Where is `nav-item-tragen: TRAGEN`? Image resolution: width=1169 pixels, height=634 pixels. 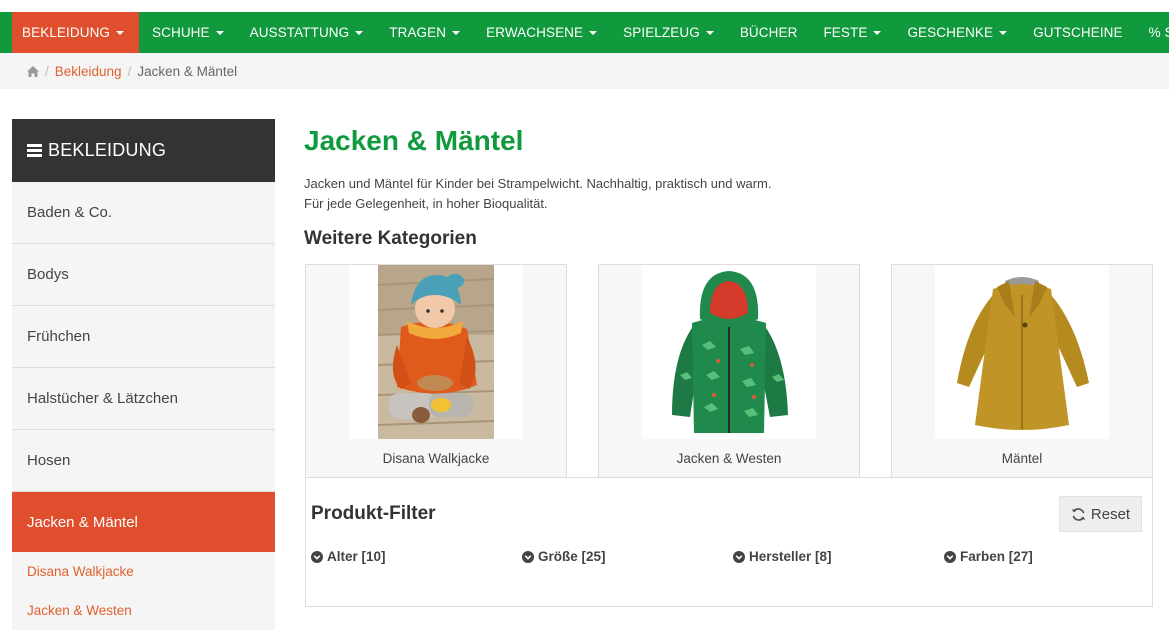 nav-item-tragen: TRAGEN is located at coordinates (424, 32).